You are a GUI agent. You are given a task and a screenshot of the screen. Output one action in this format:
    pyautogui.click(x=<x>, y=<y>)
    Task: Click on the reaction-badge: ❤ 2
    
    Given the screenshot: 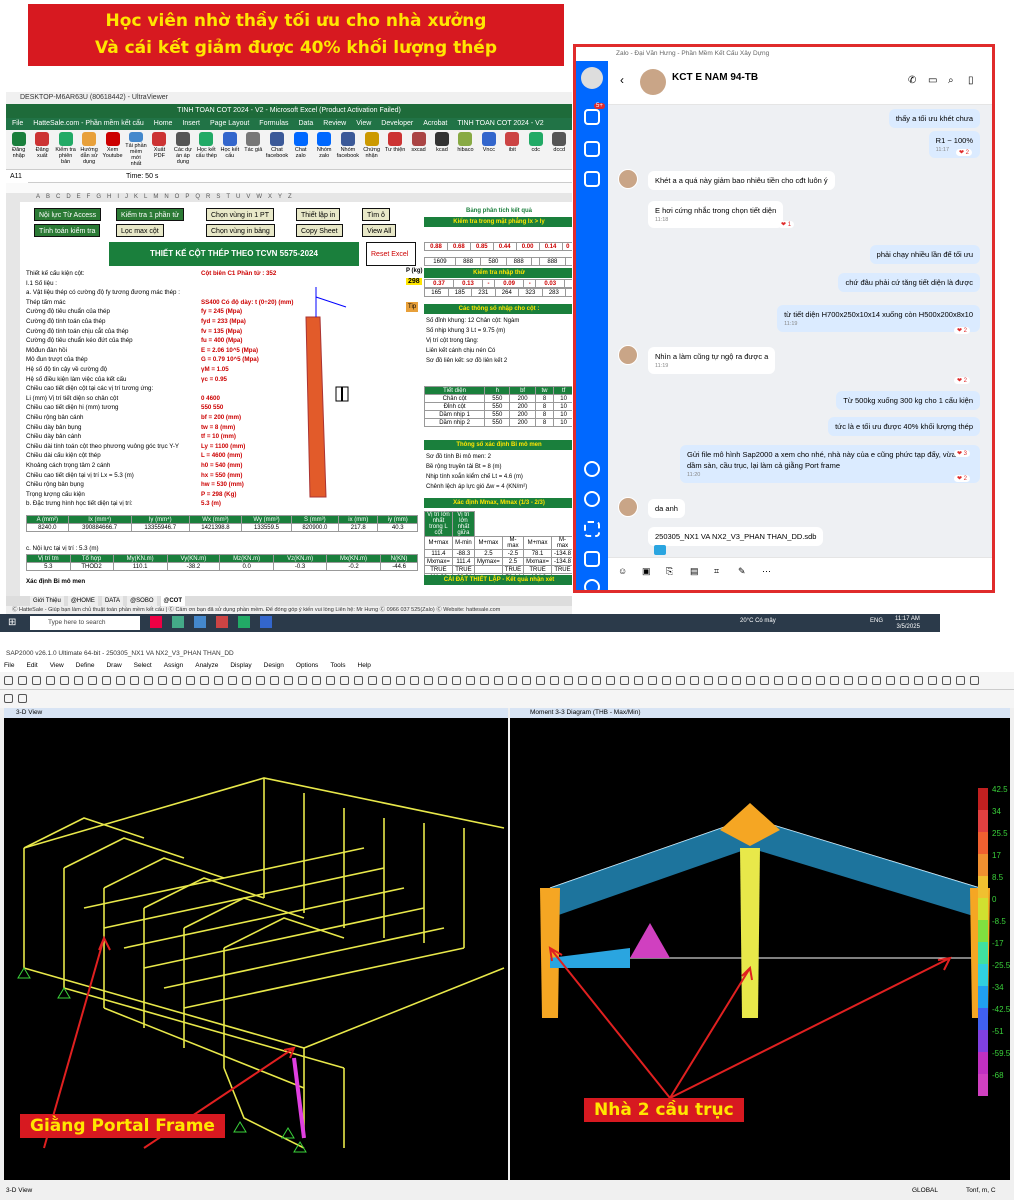 What is the action you would take?
    pyautogui.click(x=961, y=478)
    